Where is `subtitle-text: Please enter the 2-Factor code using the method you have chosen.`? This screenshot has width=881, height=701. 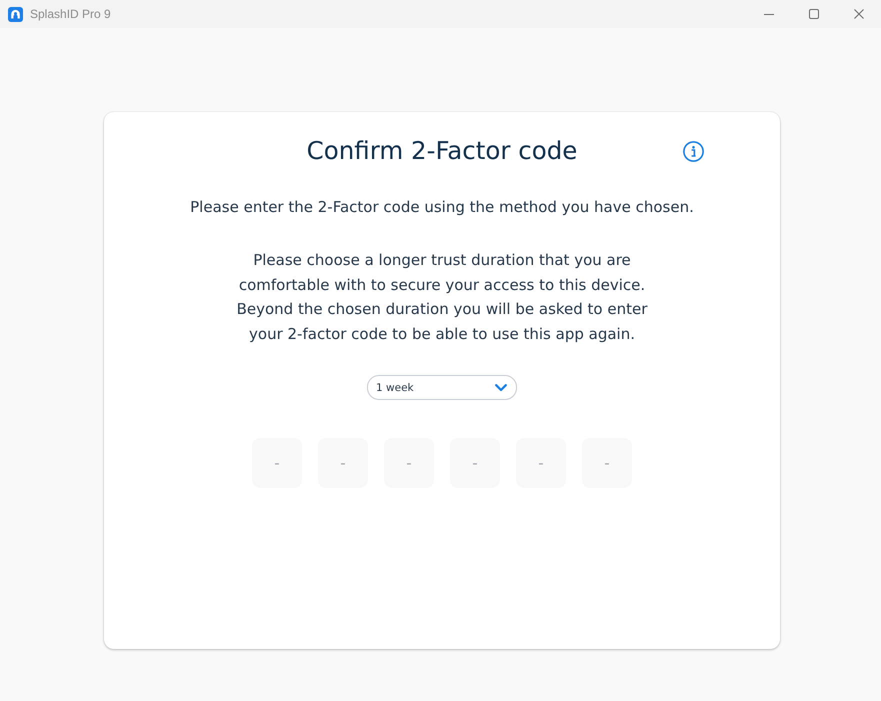
subtitle-text: Please enter the 2-Factor code using the method you have chosen. is located at coordinates (442, 207).